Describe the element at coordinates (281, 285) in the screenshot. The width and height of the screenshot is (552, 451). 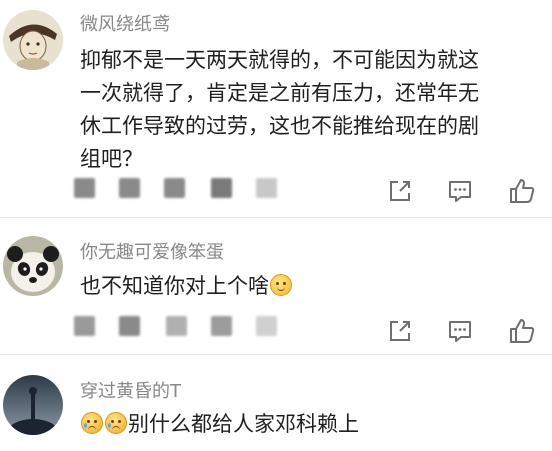
I see `smile-emoji-icon` at that location.